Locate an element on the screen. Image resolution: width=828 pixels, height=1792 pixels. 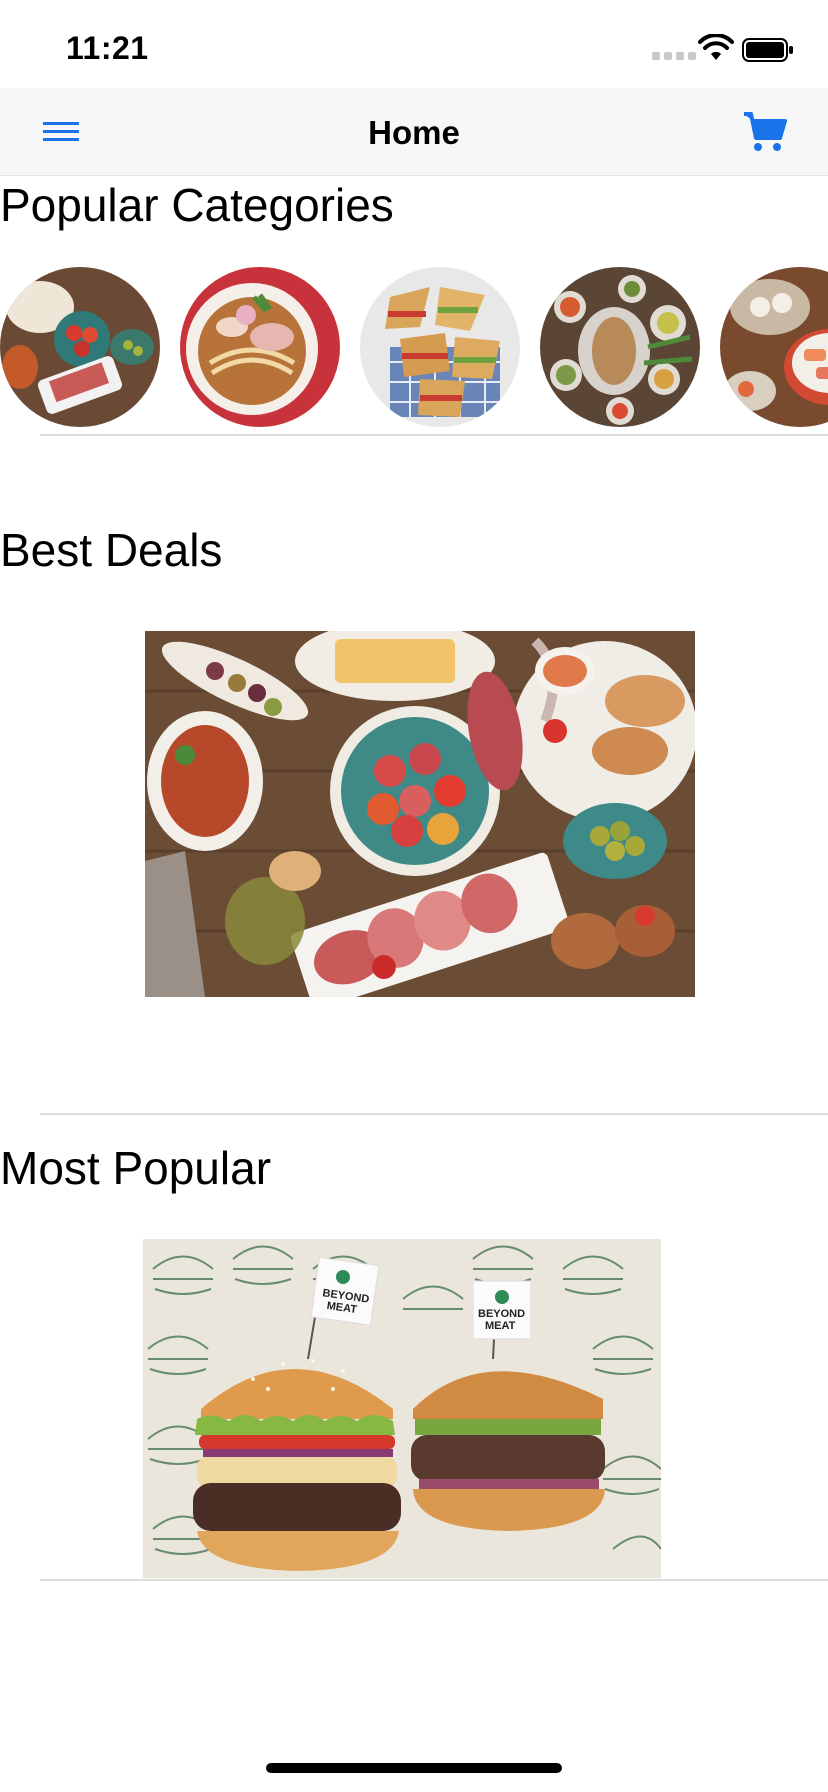
cellular-signal-icon is located at coordinates (674, 56).